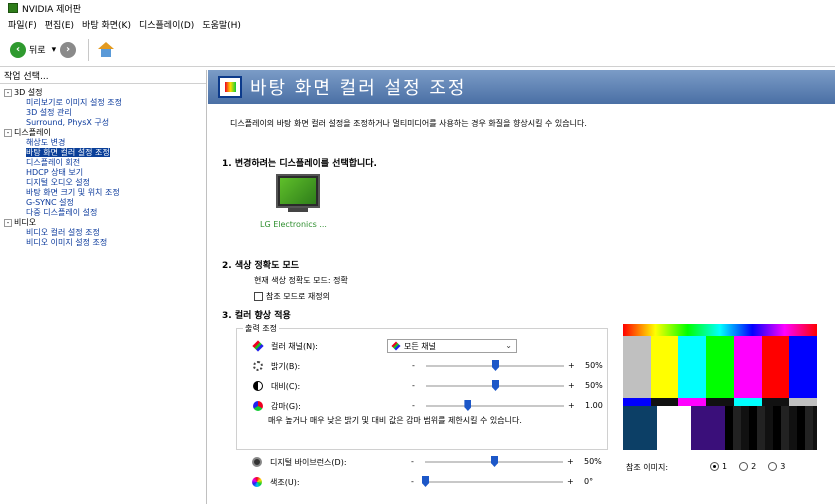 The image size is (835, 504). I want to click on menu-help: 도움말(H), so click(221, 24).